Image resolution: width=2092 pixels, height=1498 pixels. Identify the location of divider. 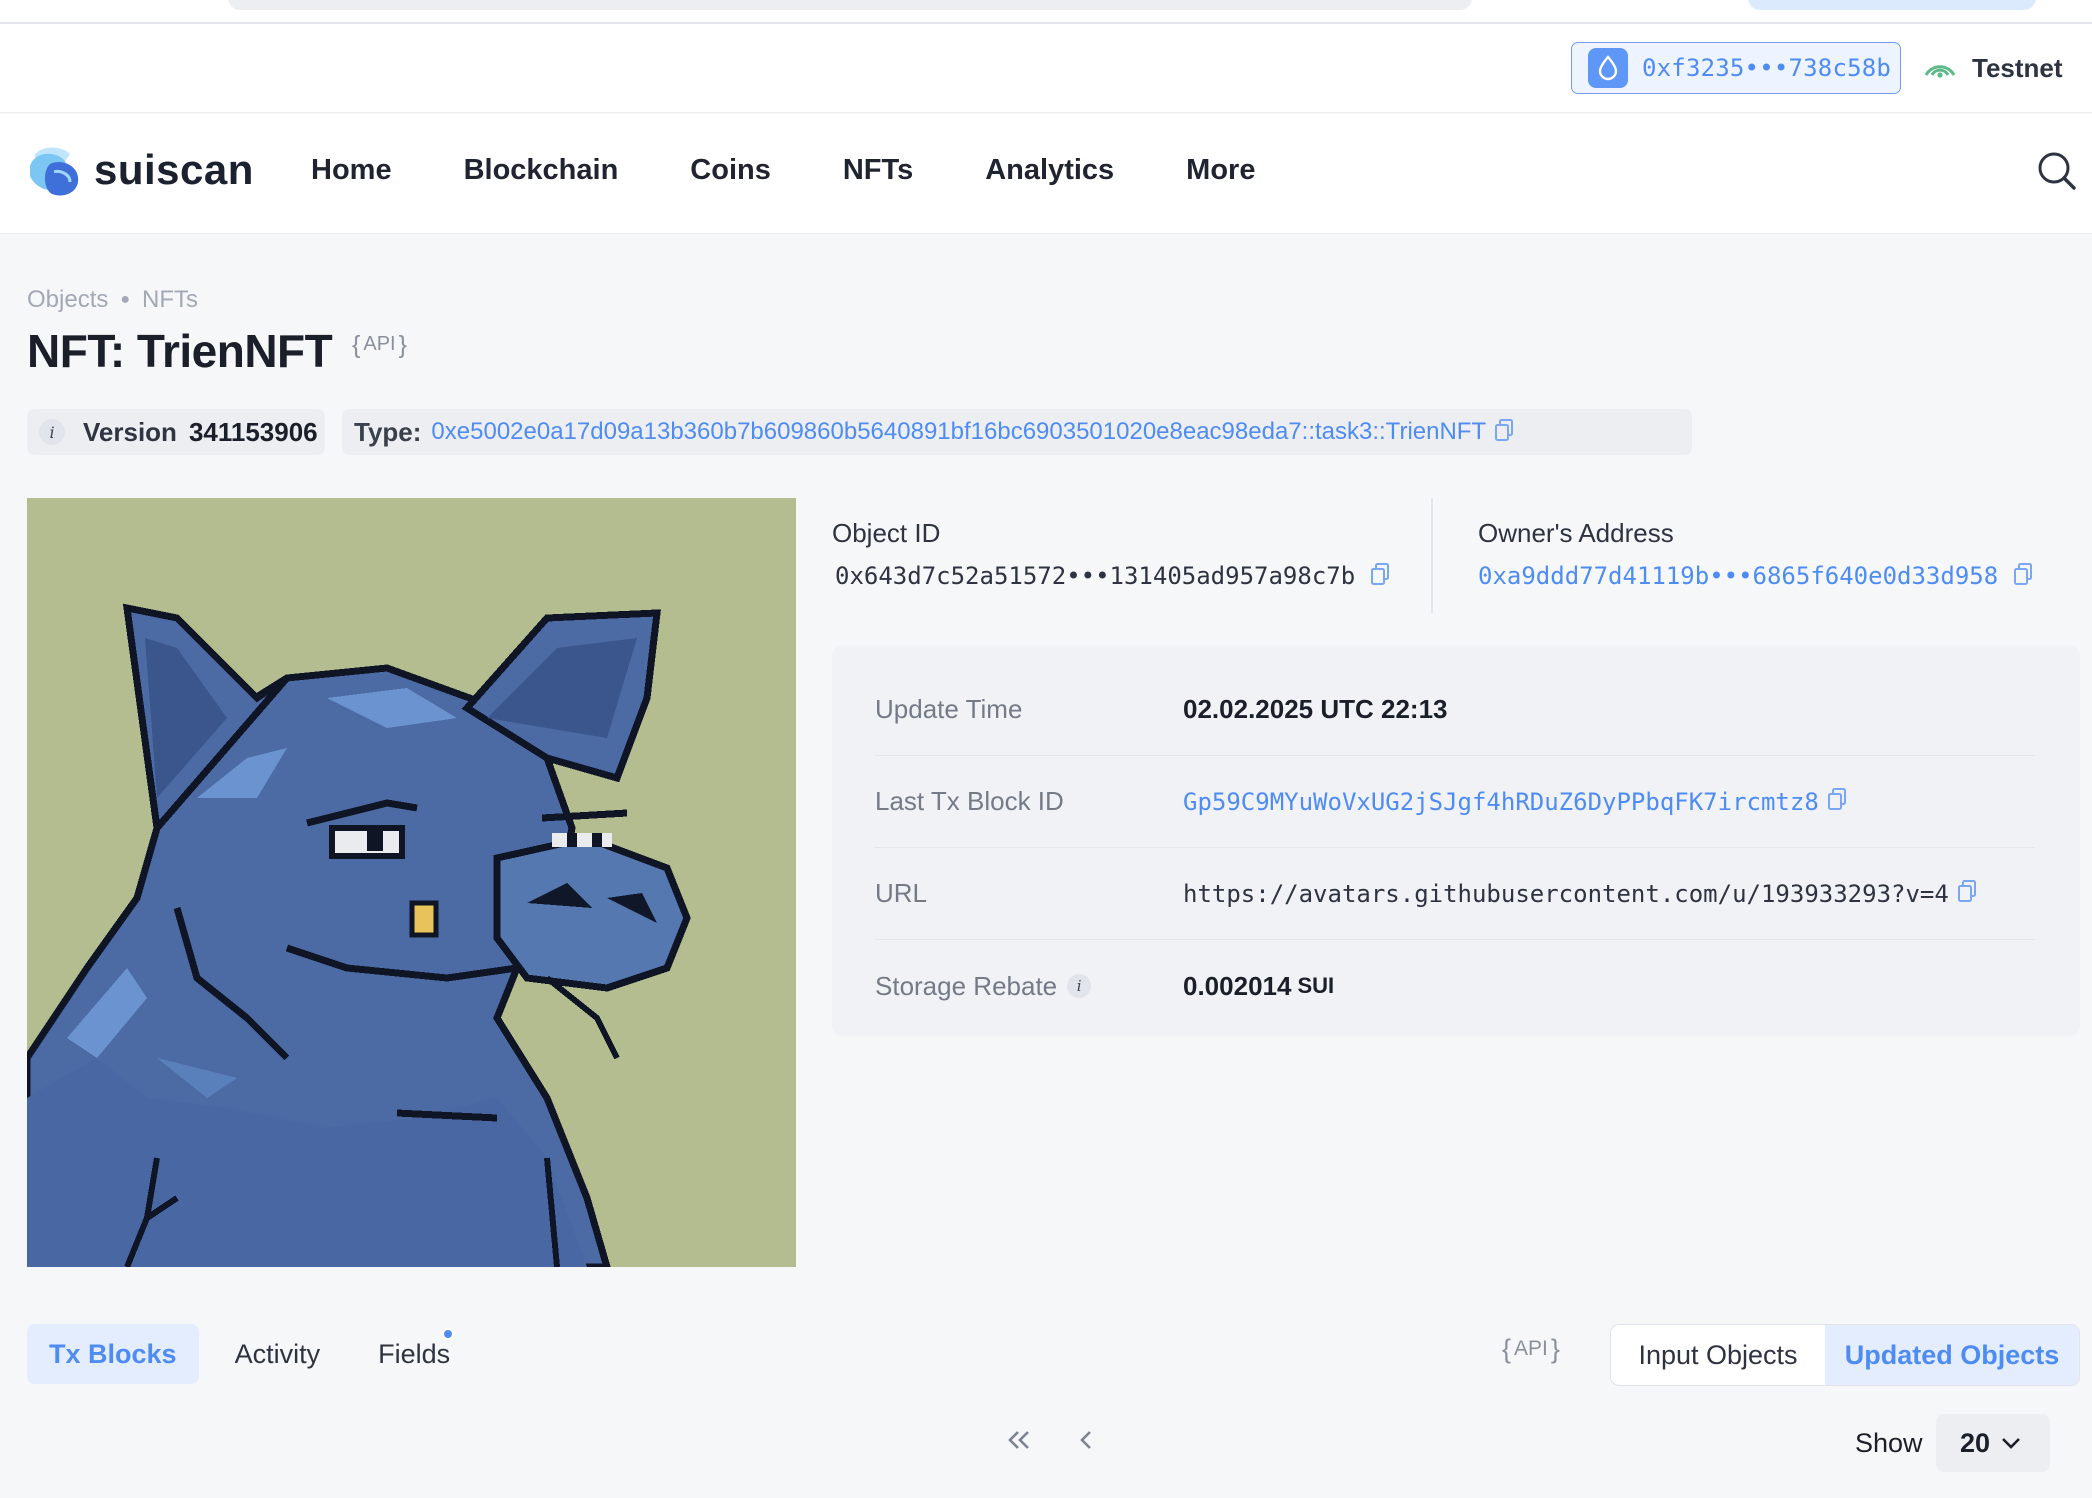
(1432, 555).